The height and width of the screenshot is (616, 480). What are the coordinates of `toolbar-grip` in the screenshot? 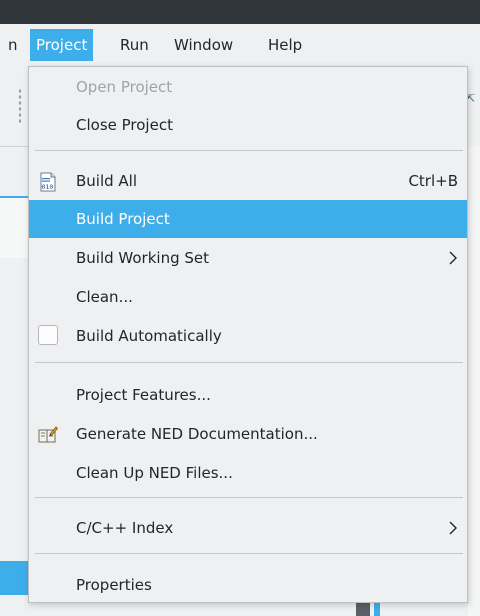 It's located at (20, 106).